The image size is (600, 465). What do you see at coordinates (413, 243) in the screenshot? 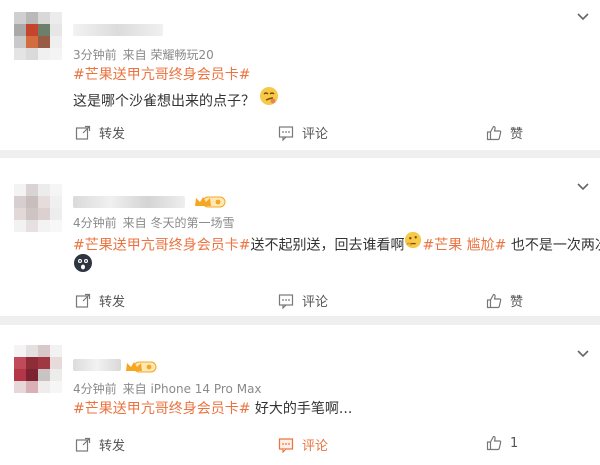
I see `thinking-emoji-icon` at bounding box center [413, 243].